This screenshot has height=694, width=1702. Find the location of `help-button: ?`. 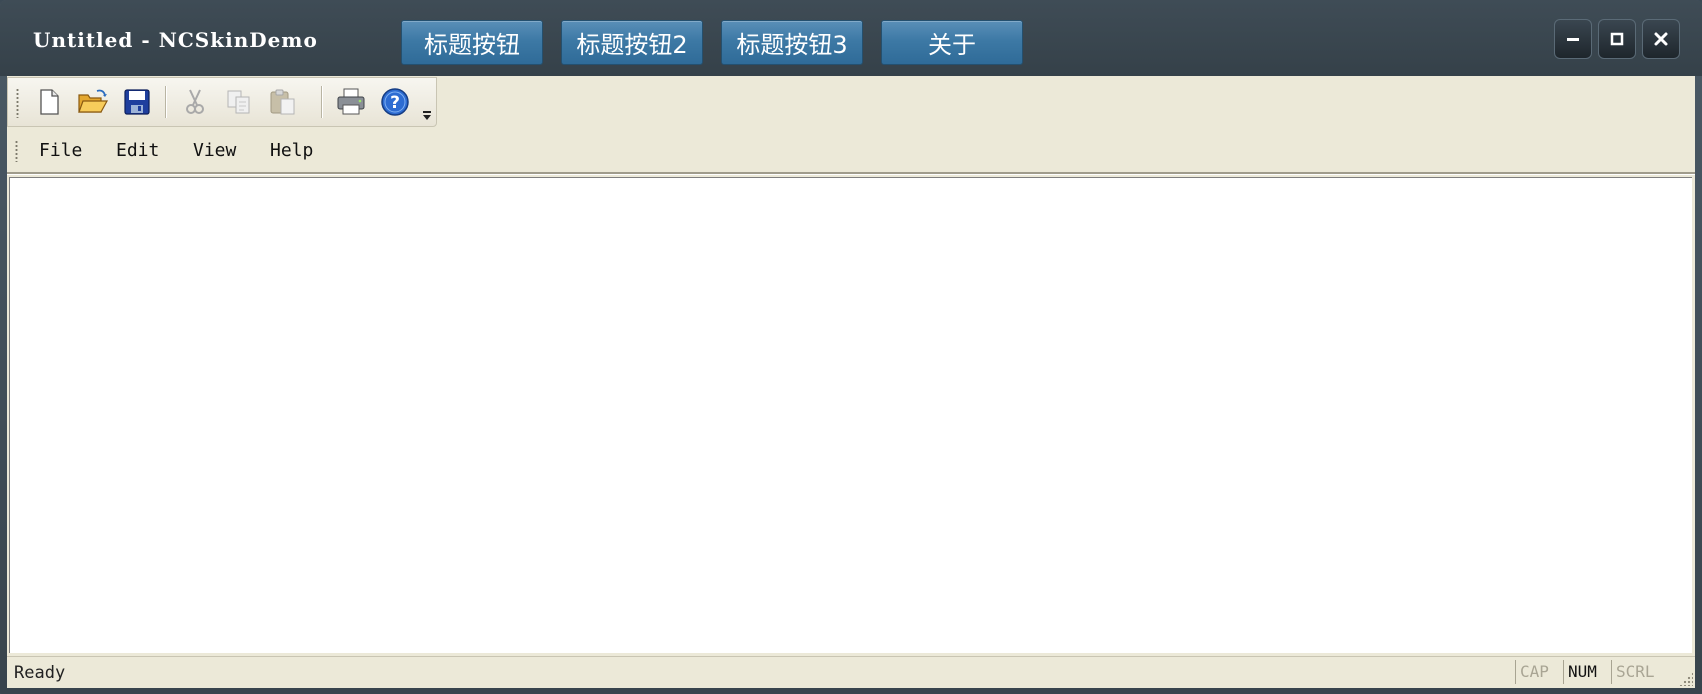

help-button: ? is located at coordinates (395, 102).